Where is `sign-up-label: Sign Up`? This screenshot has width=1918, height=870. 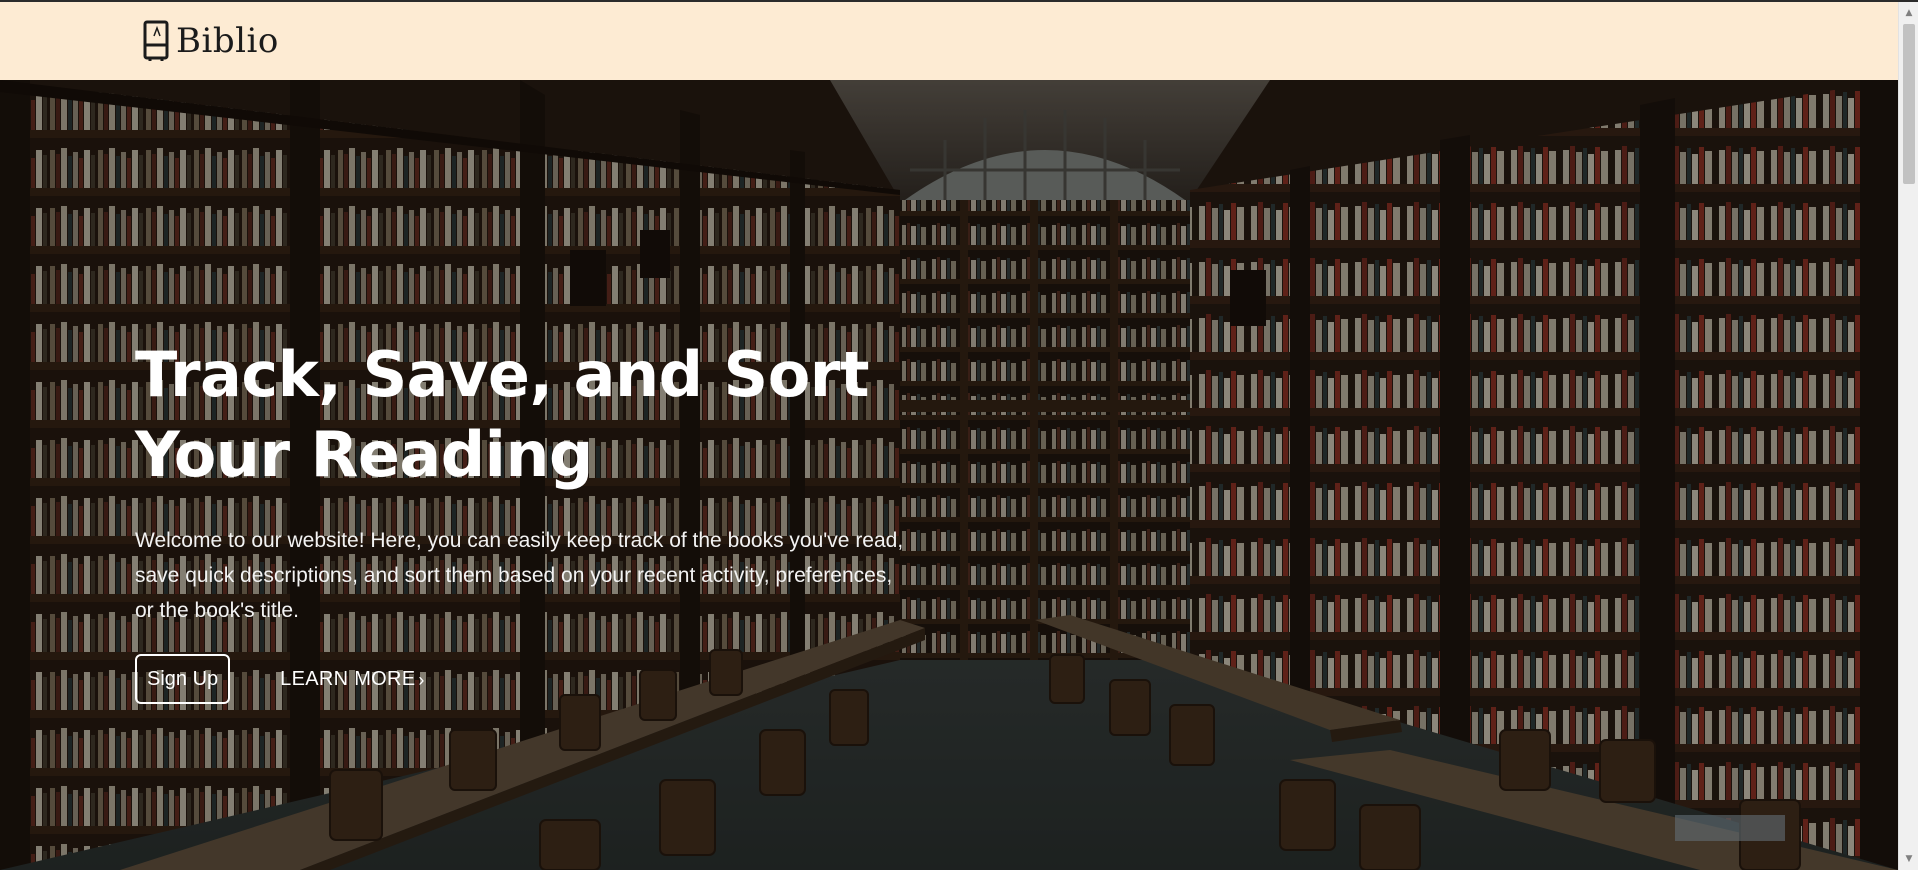 sign-up-label: Sign Up is located at coordinates (183, 678).